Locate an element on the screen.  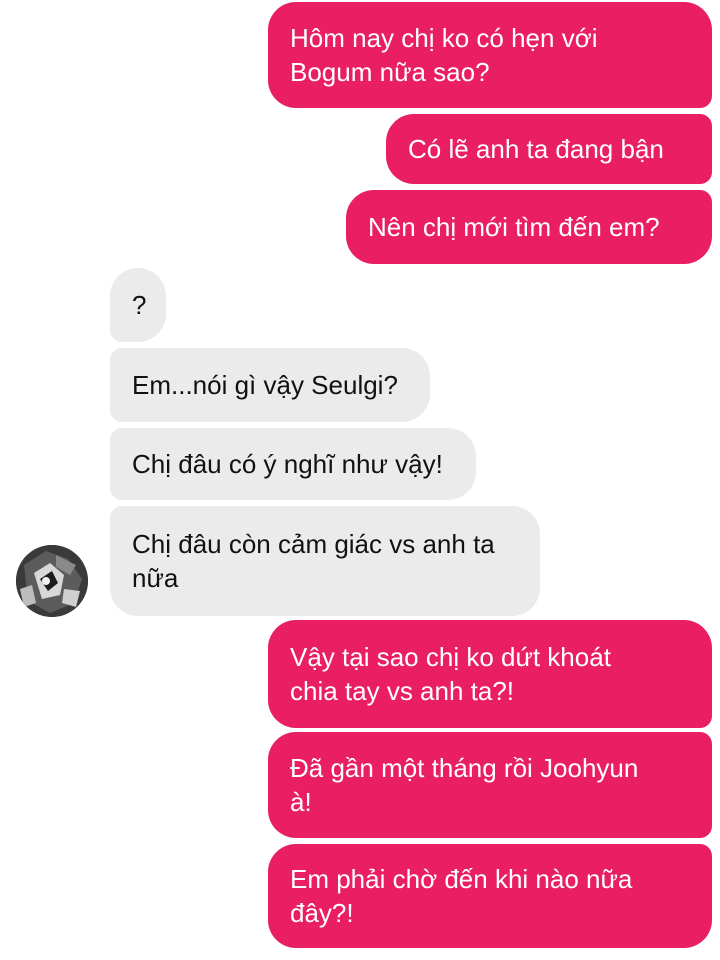
message-text: Đã gần một tháng rồi Joohyun à! is located at coordinates (464, 785).